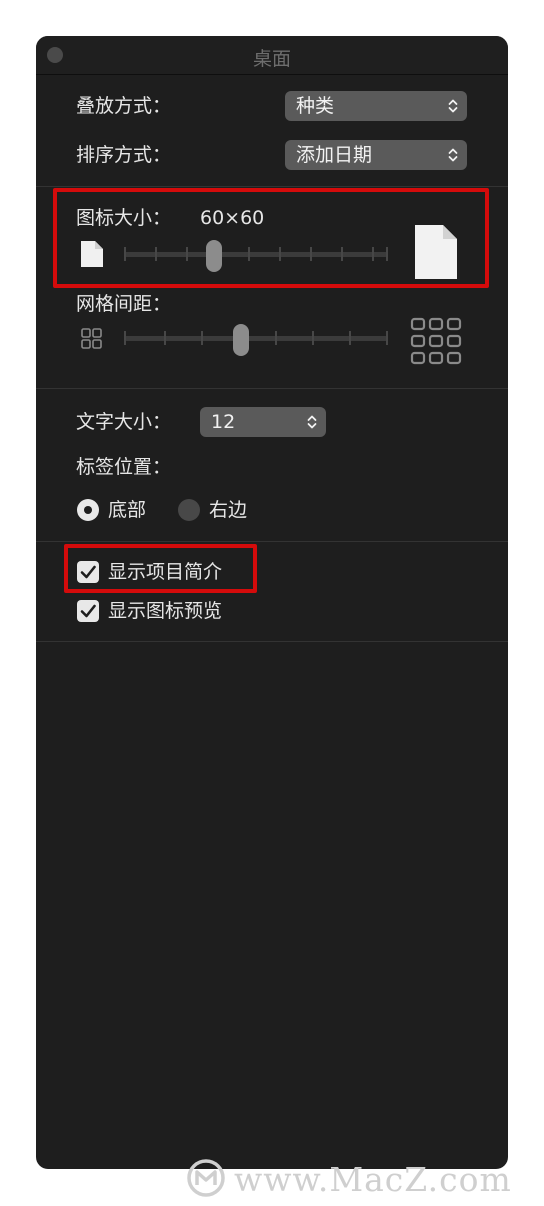 This screenshot has width=544, height=1206. I want to click on radio-bottom-label: 底部, so click(127, 510).